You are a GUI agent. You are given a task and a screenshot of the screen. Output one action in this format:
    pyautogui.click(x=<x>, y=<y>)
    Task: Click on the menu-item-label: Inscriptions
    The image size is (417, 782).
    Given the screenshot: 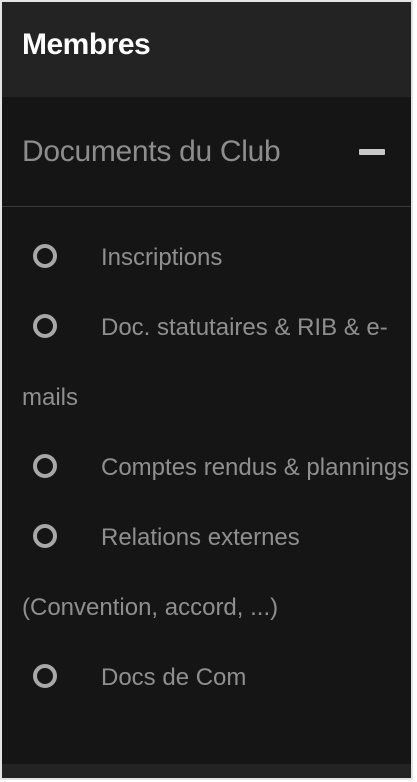 What is the action you would take?
    pyautogui.click(x=162, y=257)
    